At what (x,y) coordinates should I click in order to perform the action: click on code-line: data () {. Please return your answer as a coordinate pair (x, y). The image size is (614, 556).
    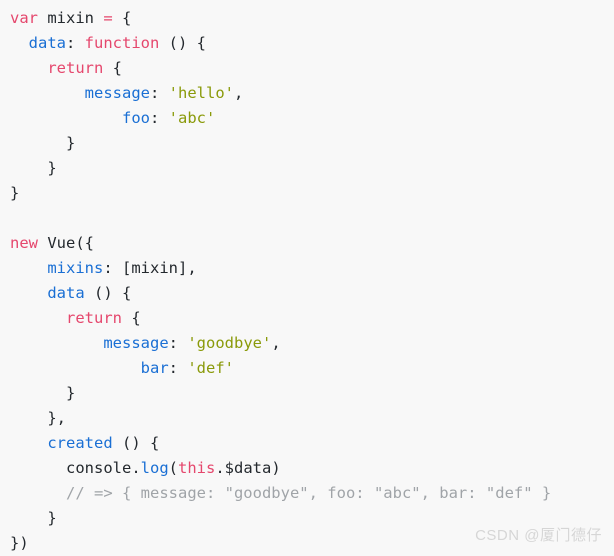
    Looking at the image, I should click on (312, 293).